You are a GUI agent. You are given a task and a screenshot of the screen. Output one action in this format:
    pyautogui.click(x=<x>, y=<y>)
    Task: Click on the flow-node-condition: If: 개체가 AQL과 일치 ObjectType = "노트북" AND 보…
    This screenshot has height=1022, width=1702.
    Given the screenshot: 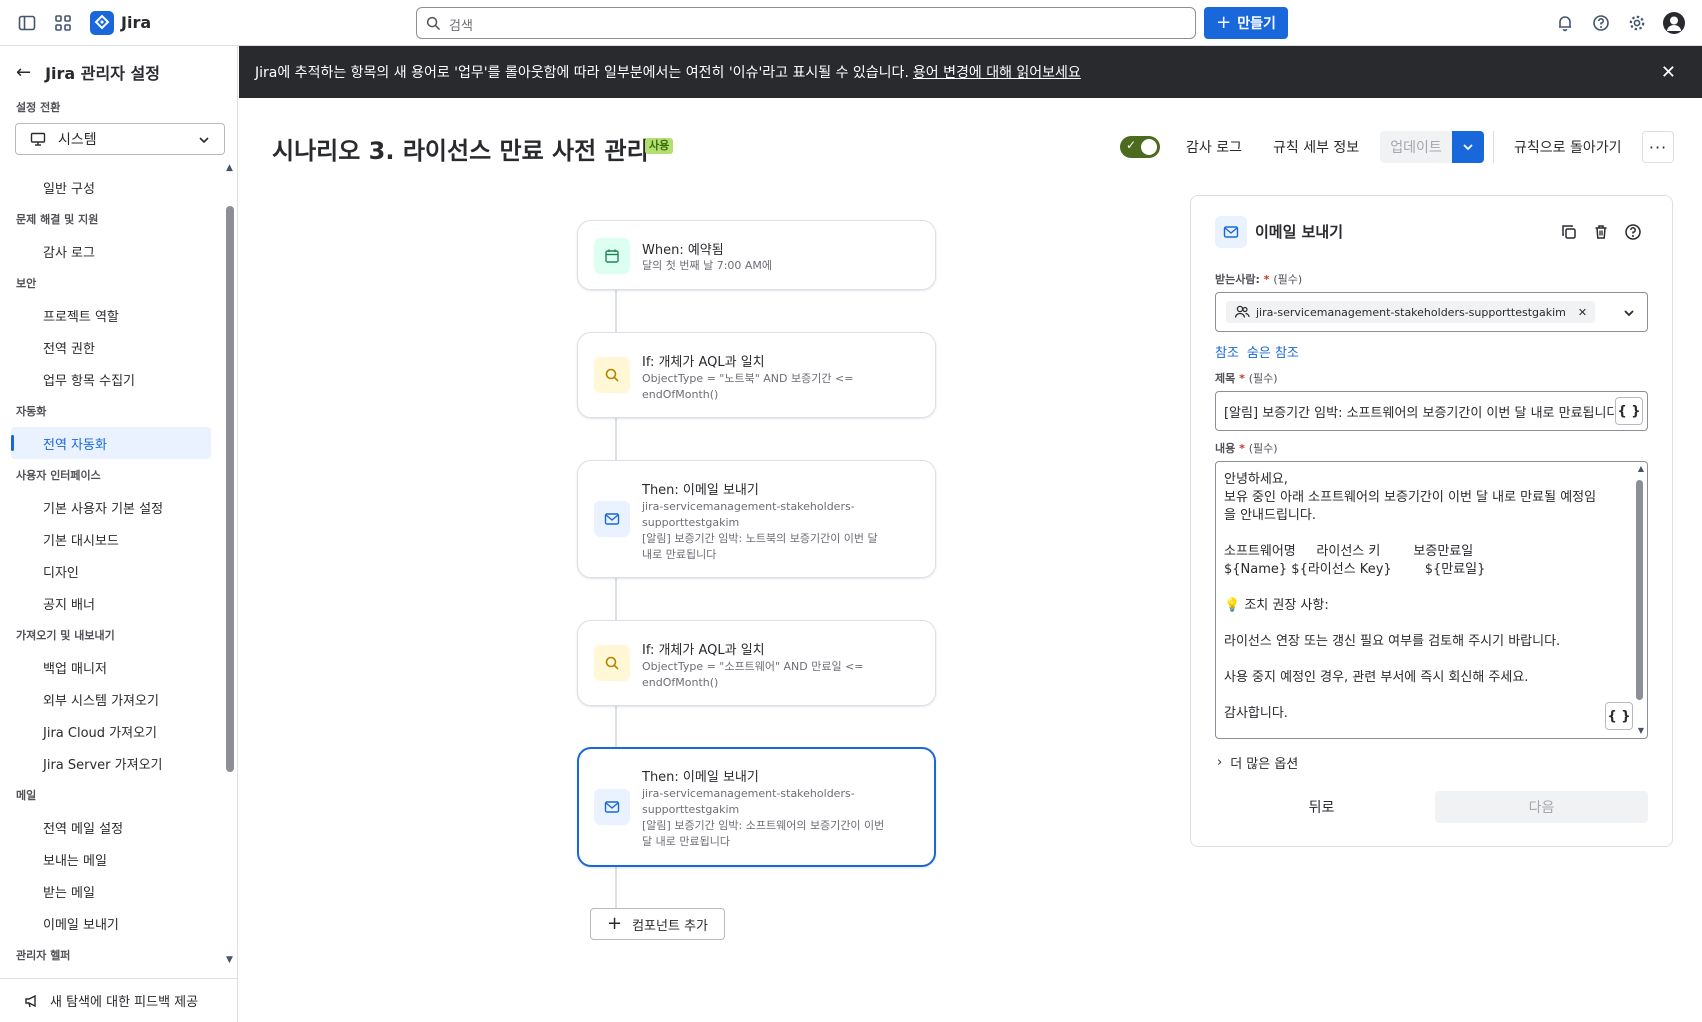 What is the action you would take?
    pyautogui.click(x=756, y=375)
    